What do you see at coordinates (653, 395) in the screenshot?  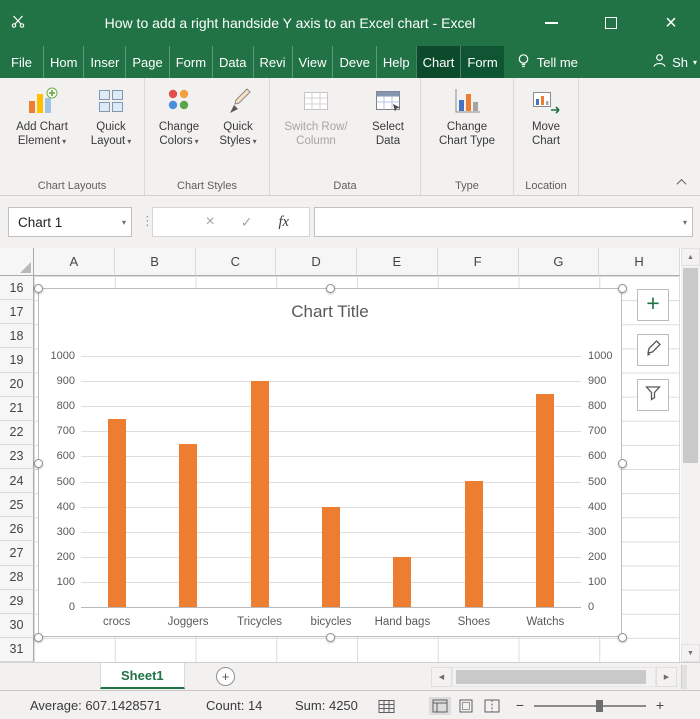 I see `chart-filters-button` at bounding box center [653, 395].